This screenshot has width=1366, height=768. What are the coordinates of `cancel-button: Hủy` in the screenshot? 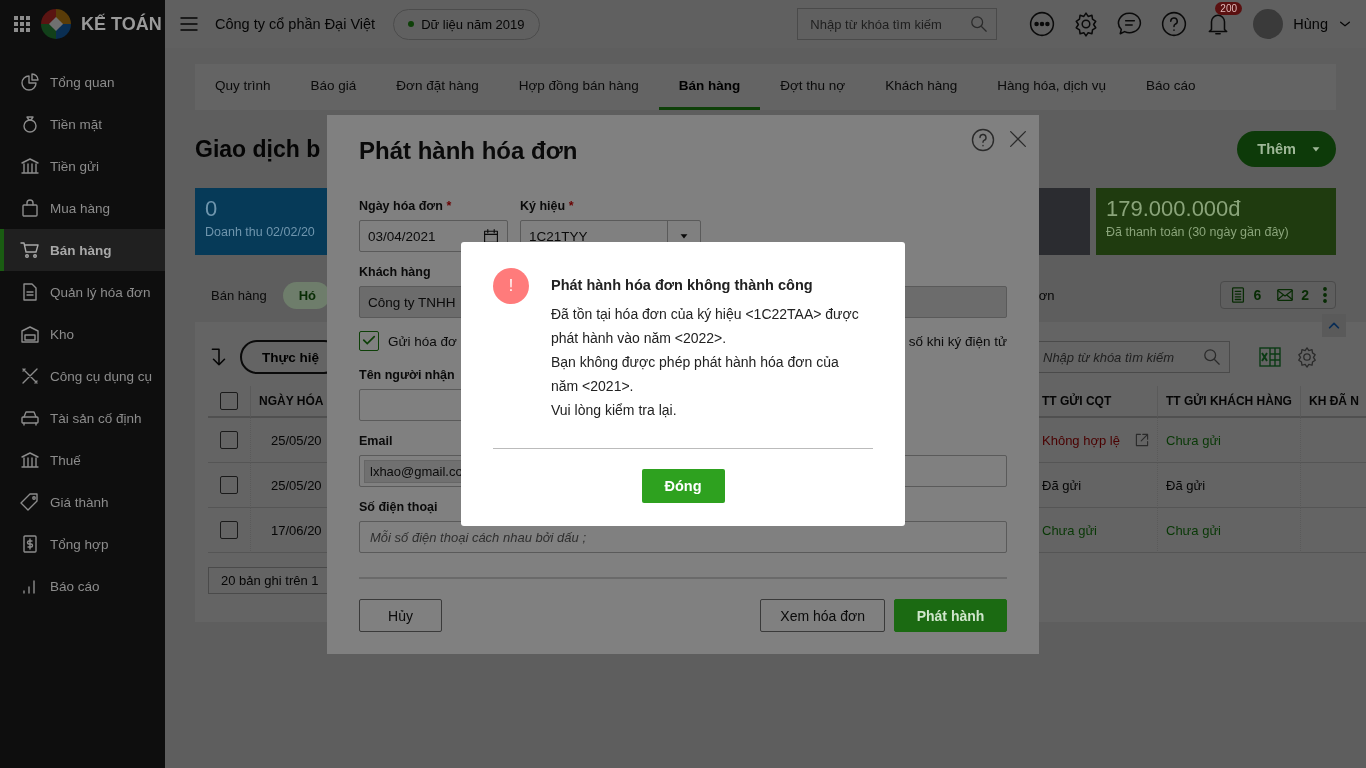 It's located at (400, 615).